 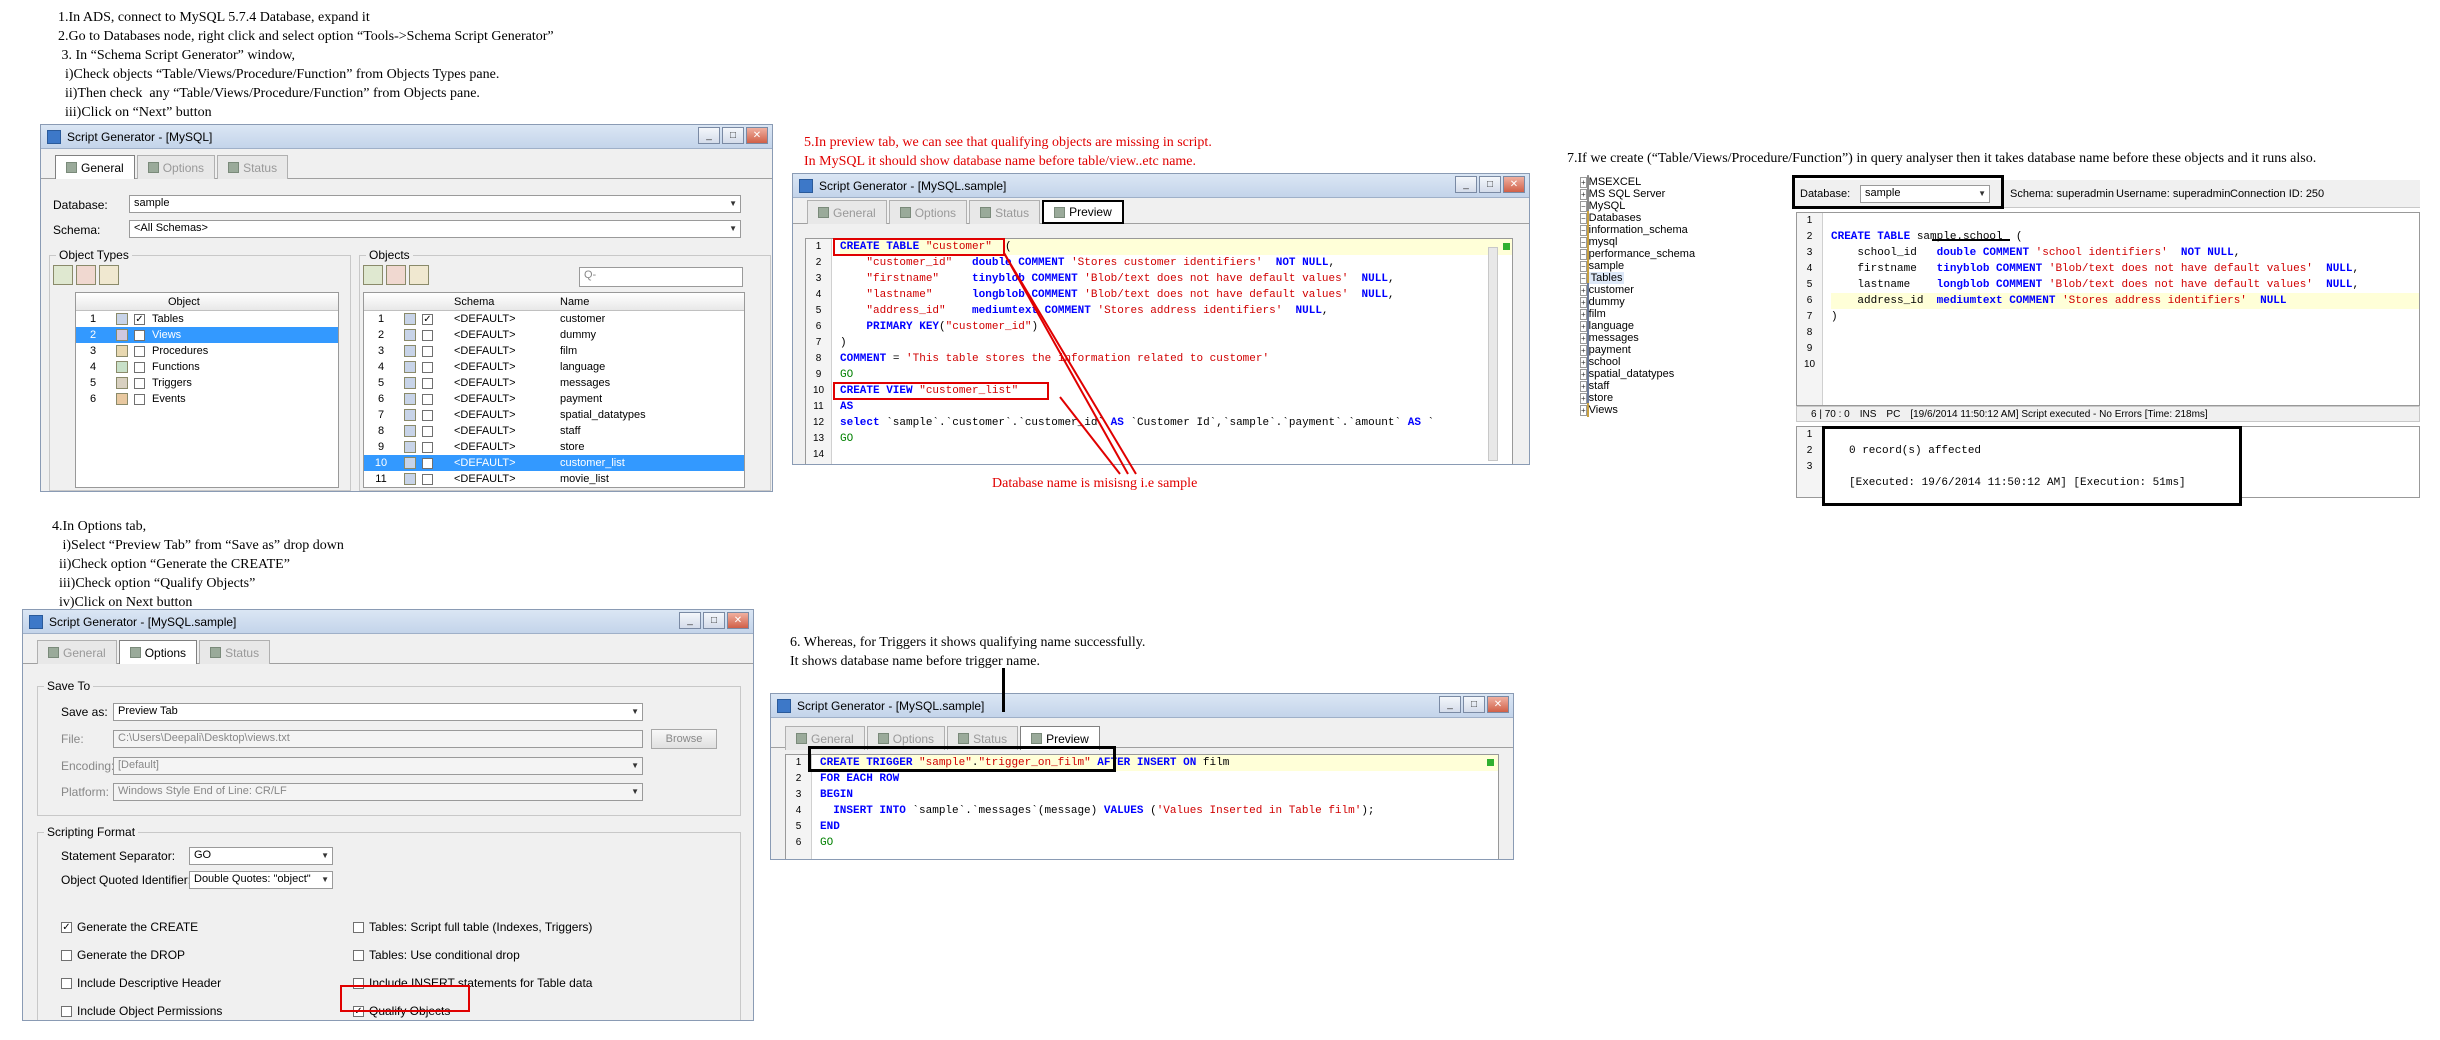 What do you see at coordinates (435, 204) in the screenshot?
I see `database-select: sample ▼` at bounding box center [435, 204].